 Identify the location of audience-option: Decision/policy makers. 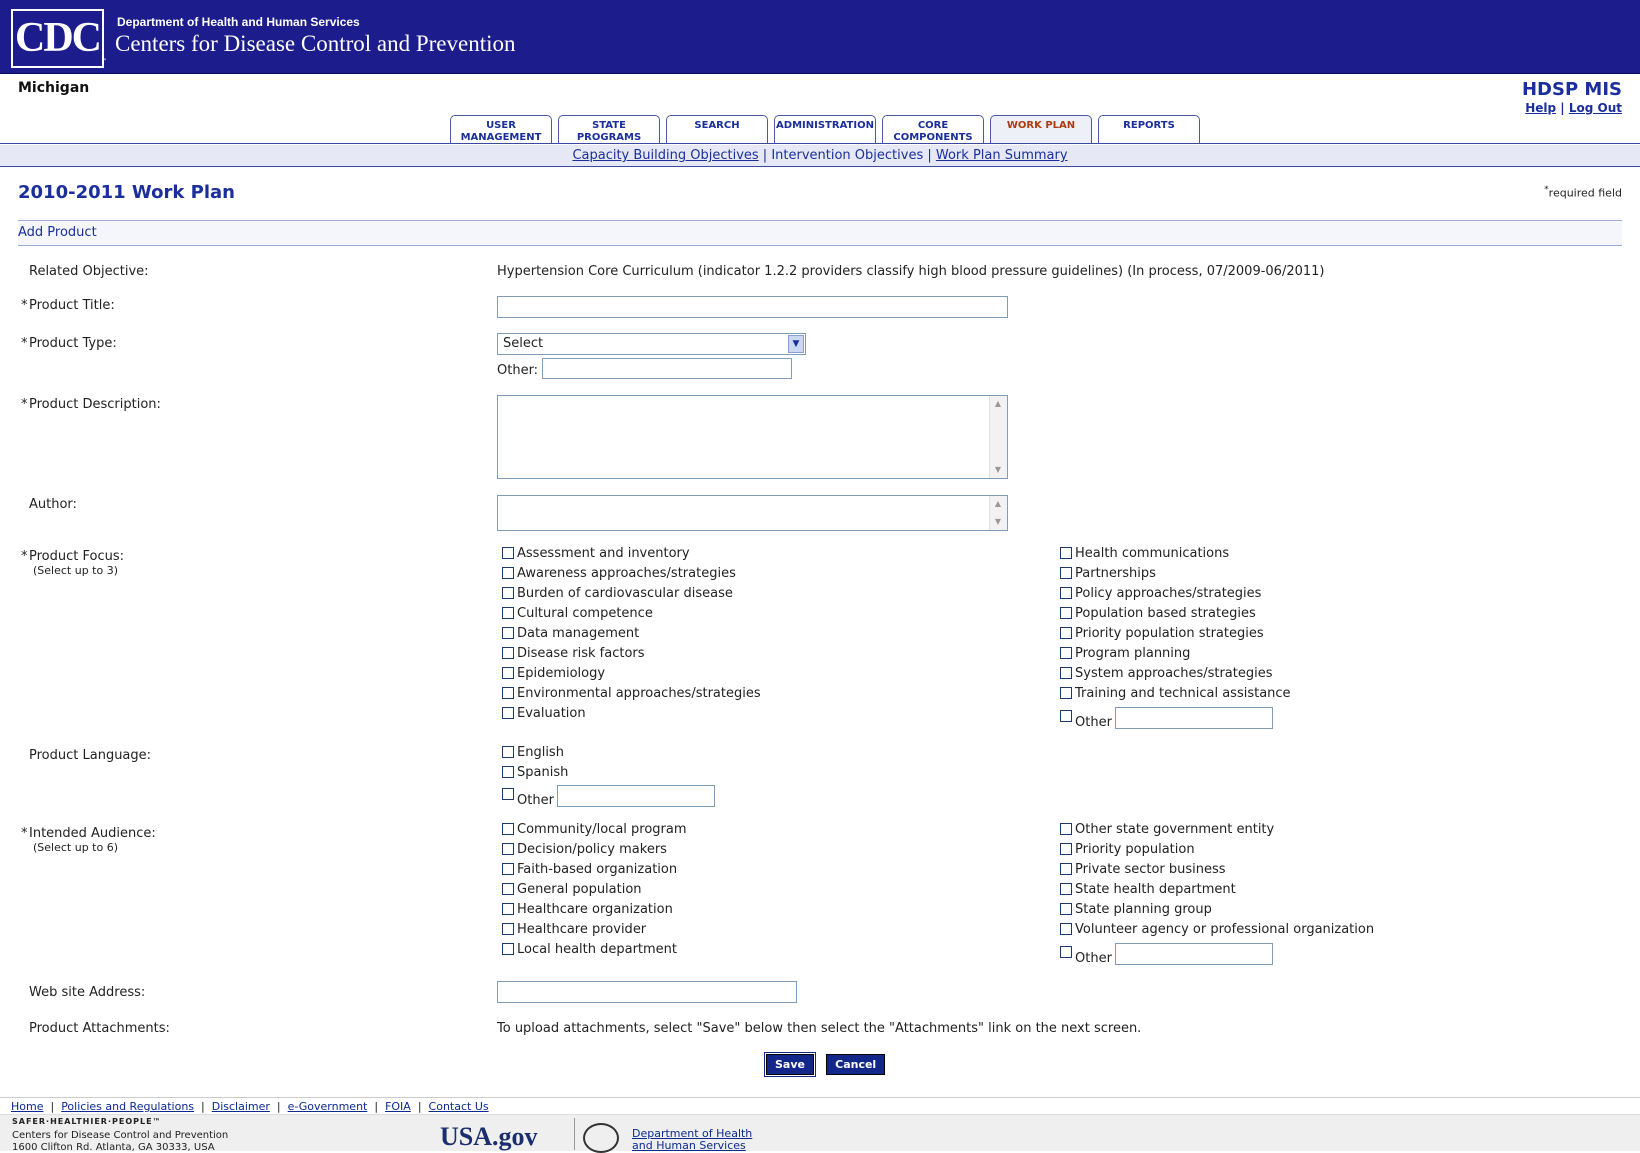
(584, 849).